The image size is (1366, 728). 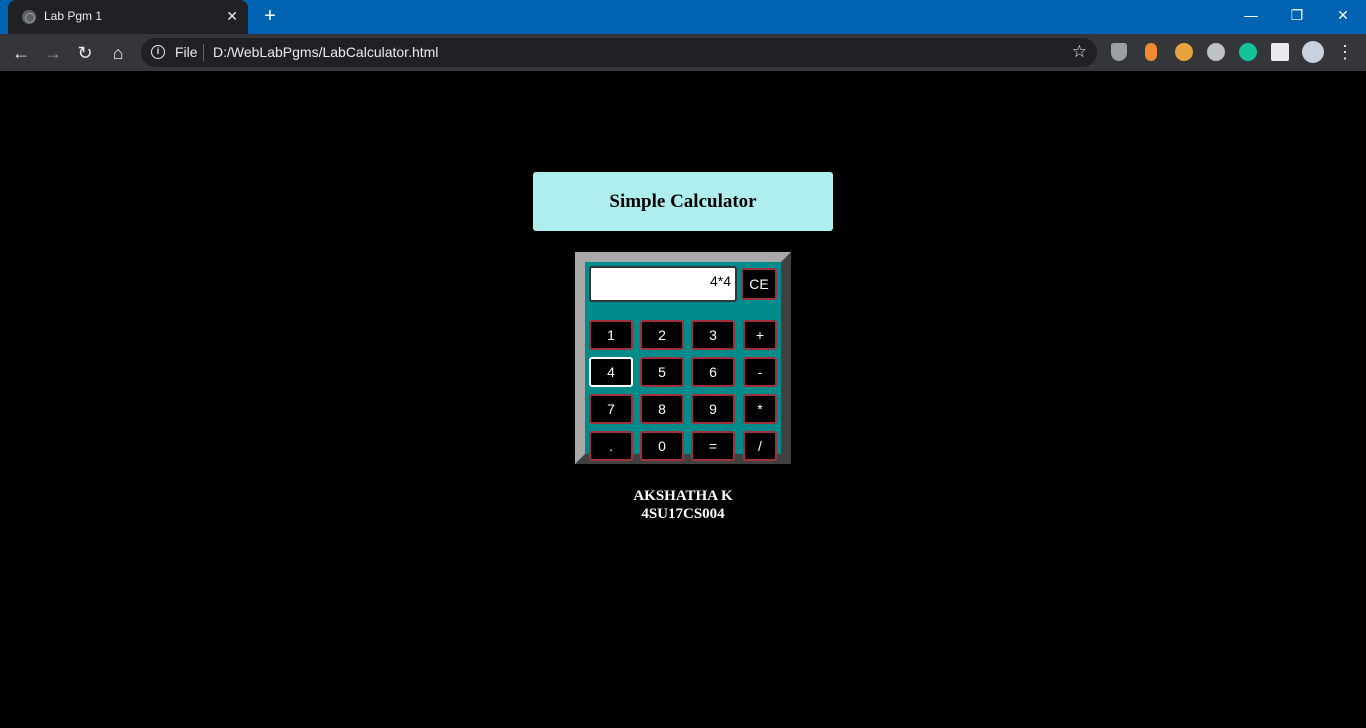 I want to click on tab-title: Lab Pgm 1, so click(x=73, y=16).